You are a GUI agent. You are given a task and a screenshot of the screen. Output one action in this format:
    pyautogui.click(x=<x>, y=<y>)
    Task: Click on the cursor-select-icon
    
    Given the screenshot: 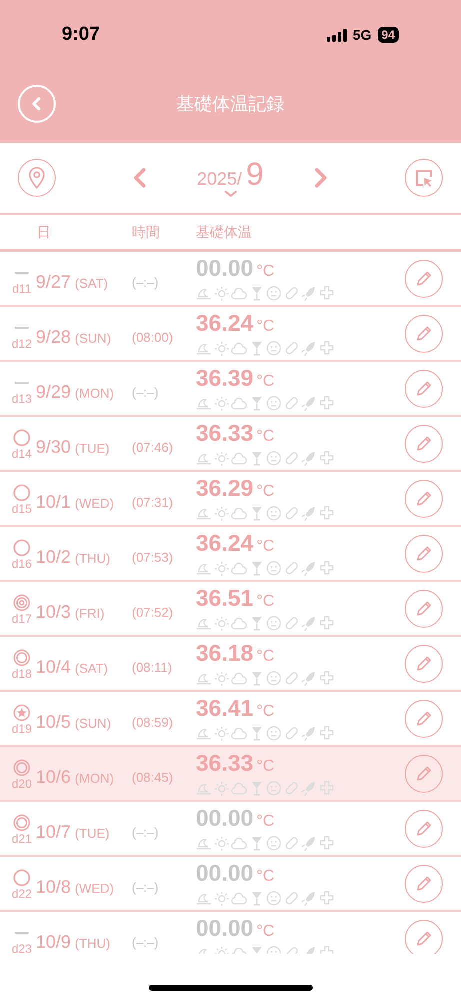 What is the action you would take?
    pyautogui.click(x=424, y=178)
    